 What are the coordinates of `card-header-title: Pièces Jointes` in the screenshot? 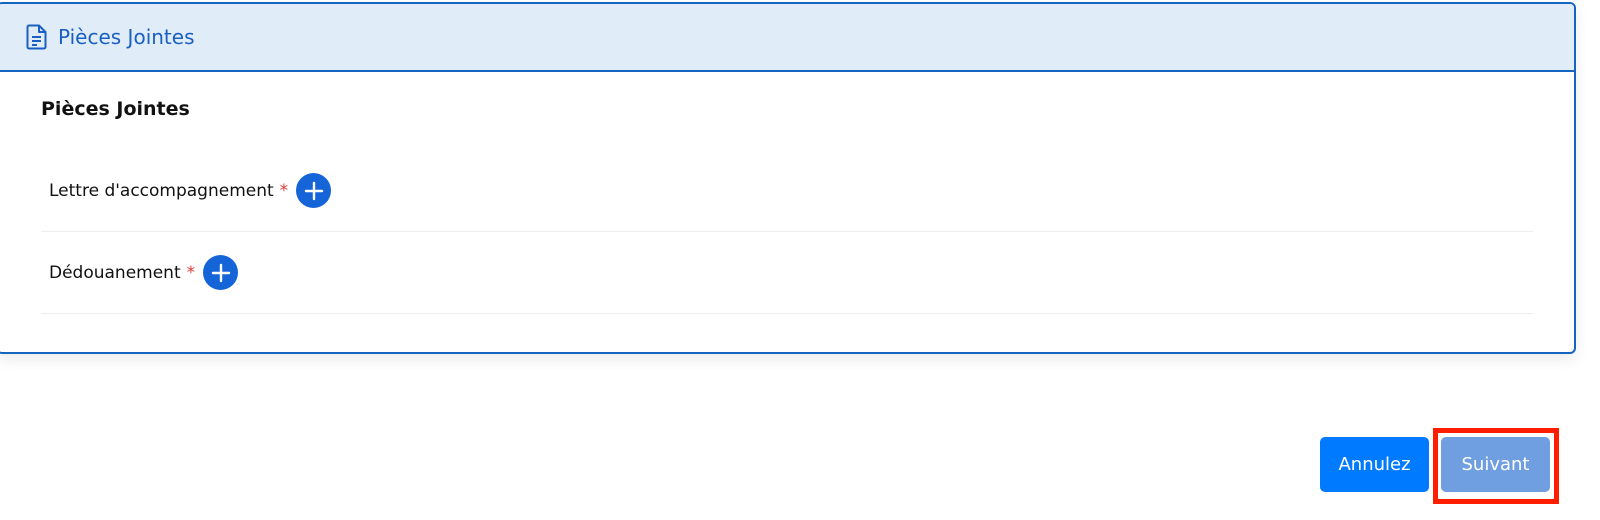 It's located at (126, 37).